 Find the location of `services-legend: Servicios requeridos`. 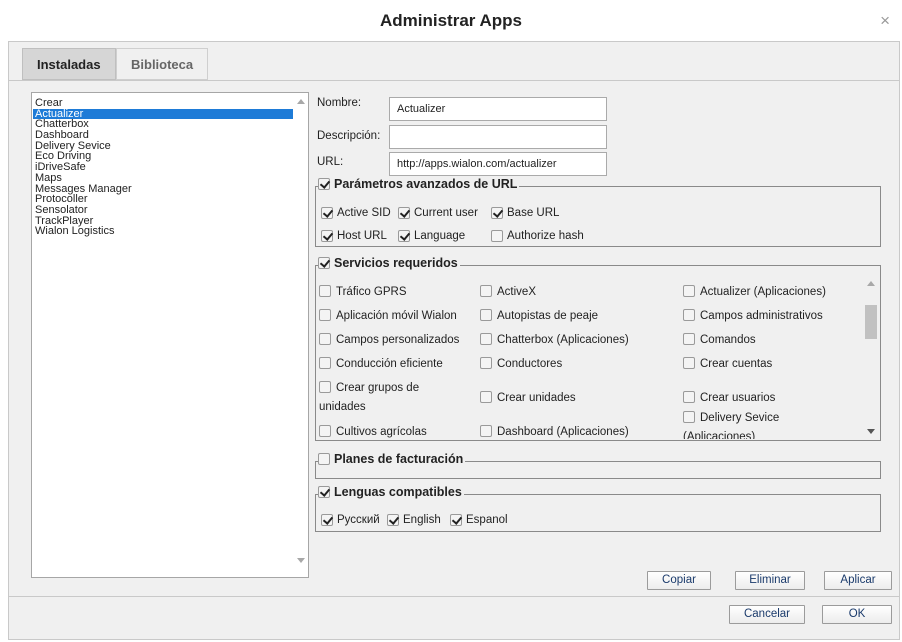

services-legend: Servicios requeridos is located at coordinates (389, 263).